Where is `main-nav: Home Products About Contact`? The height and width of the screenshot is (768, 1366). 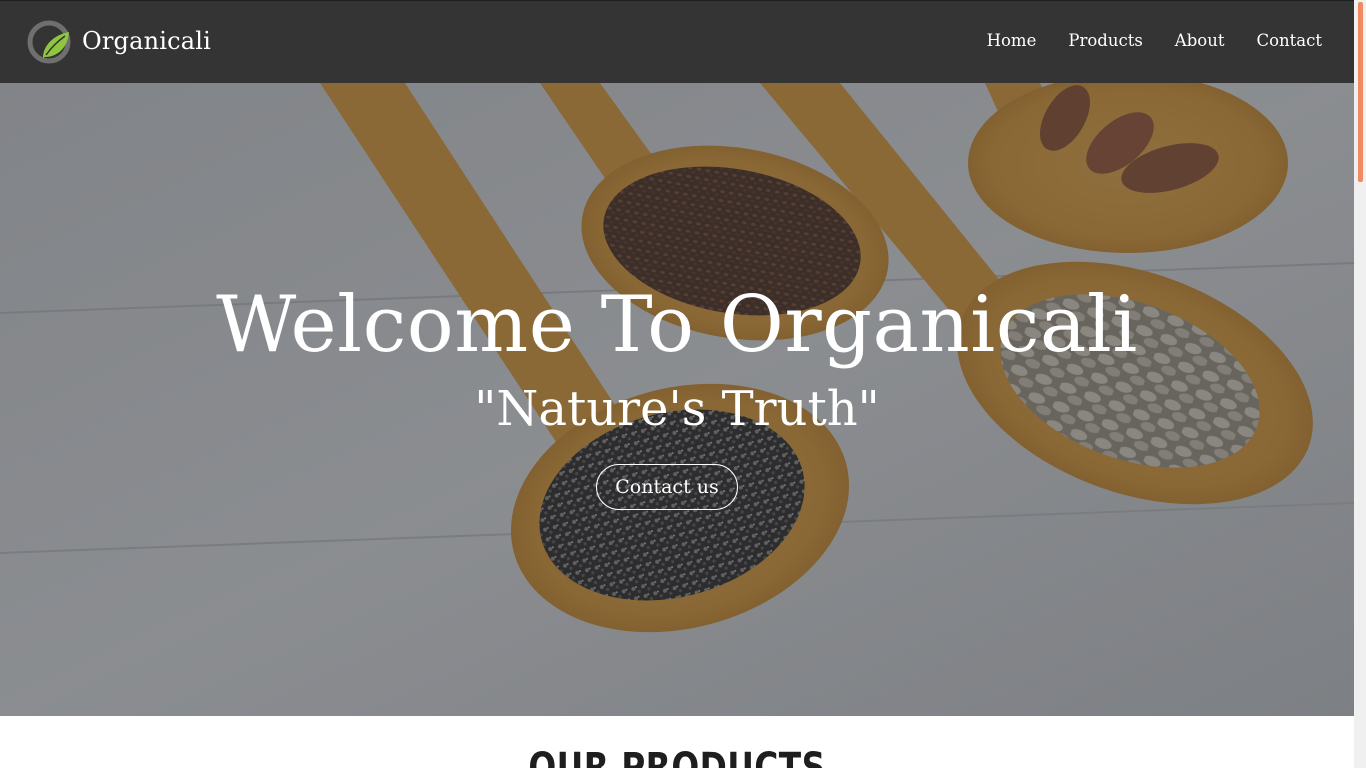 main-nav: Home Products About Contact is located at coordinates (1154, 40).